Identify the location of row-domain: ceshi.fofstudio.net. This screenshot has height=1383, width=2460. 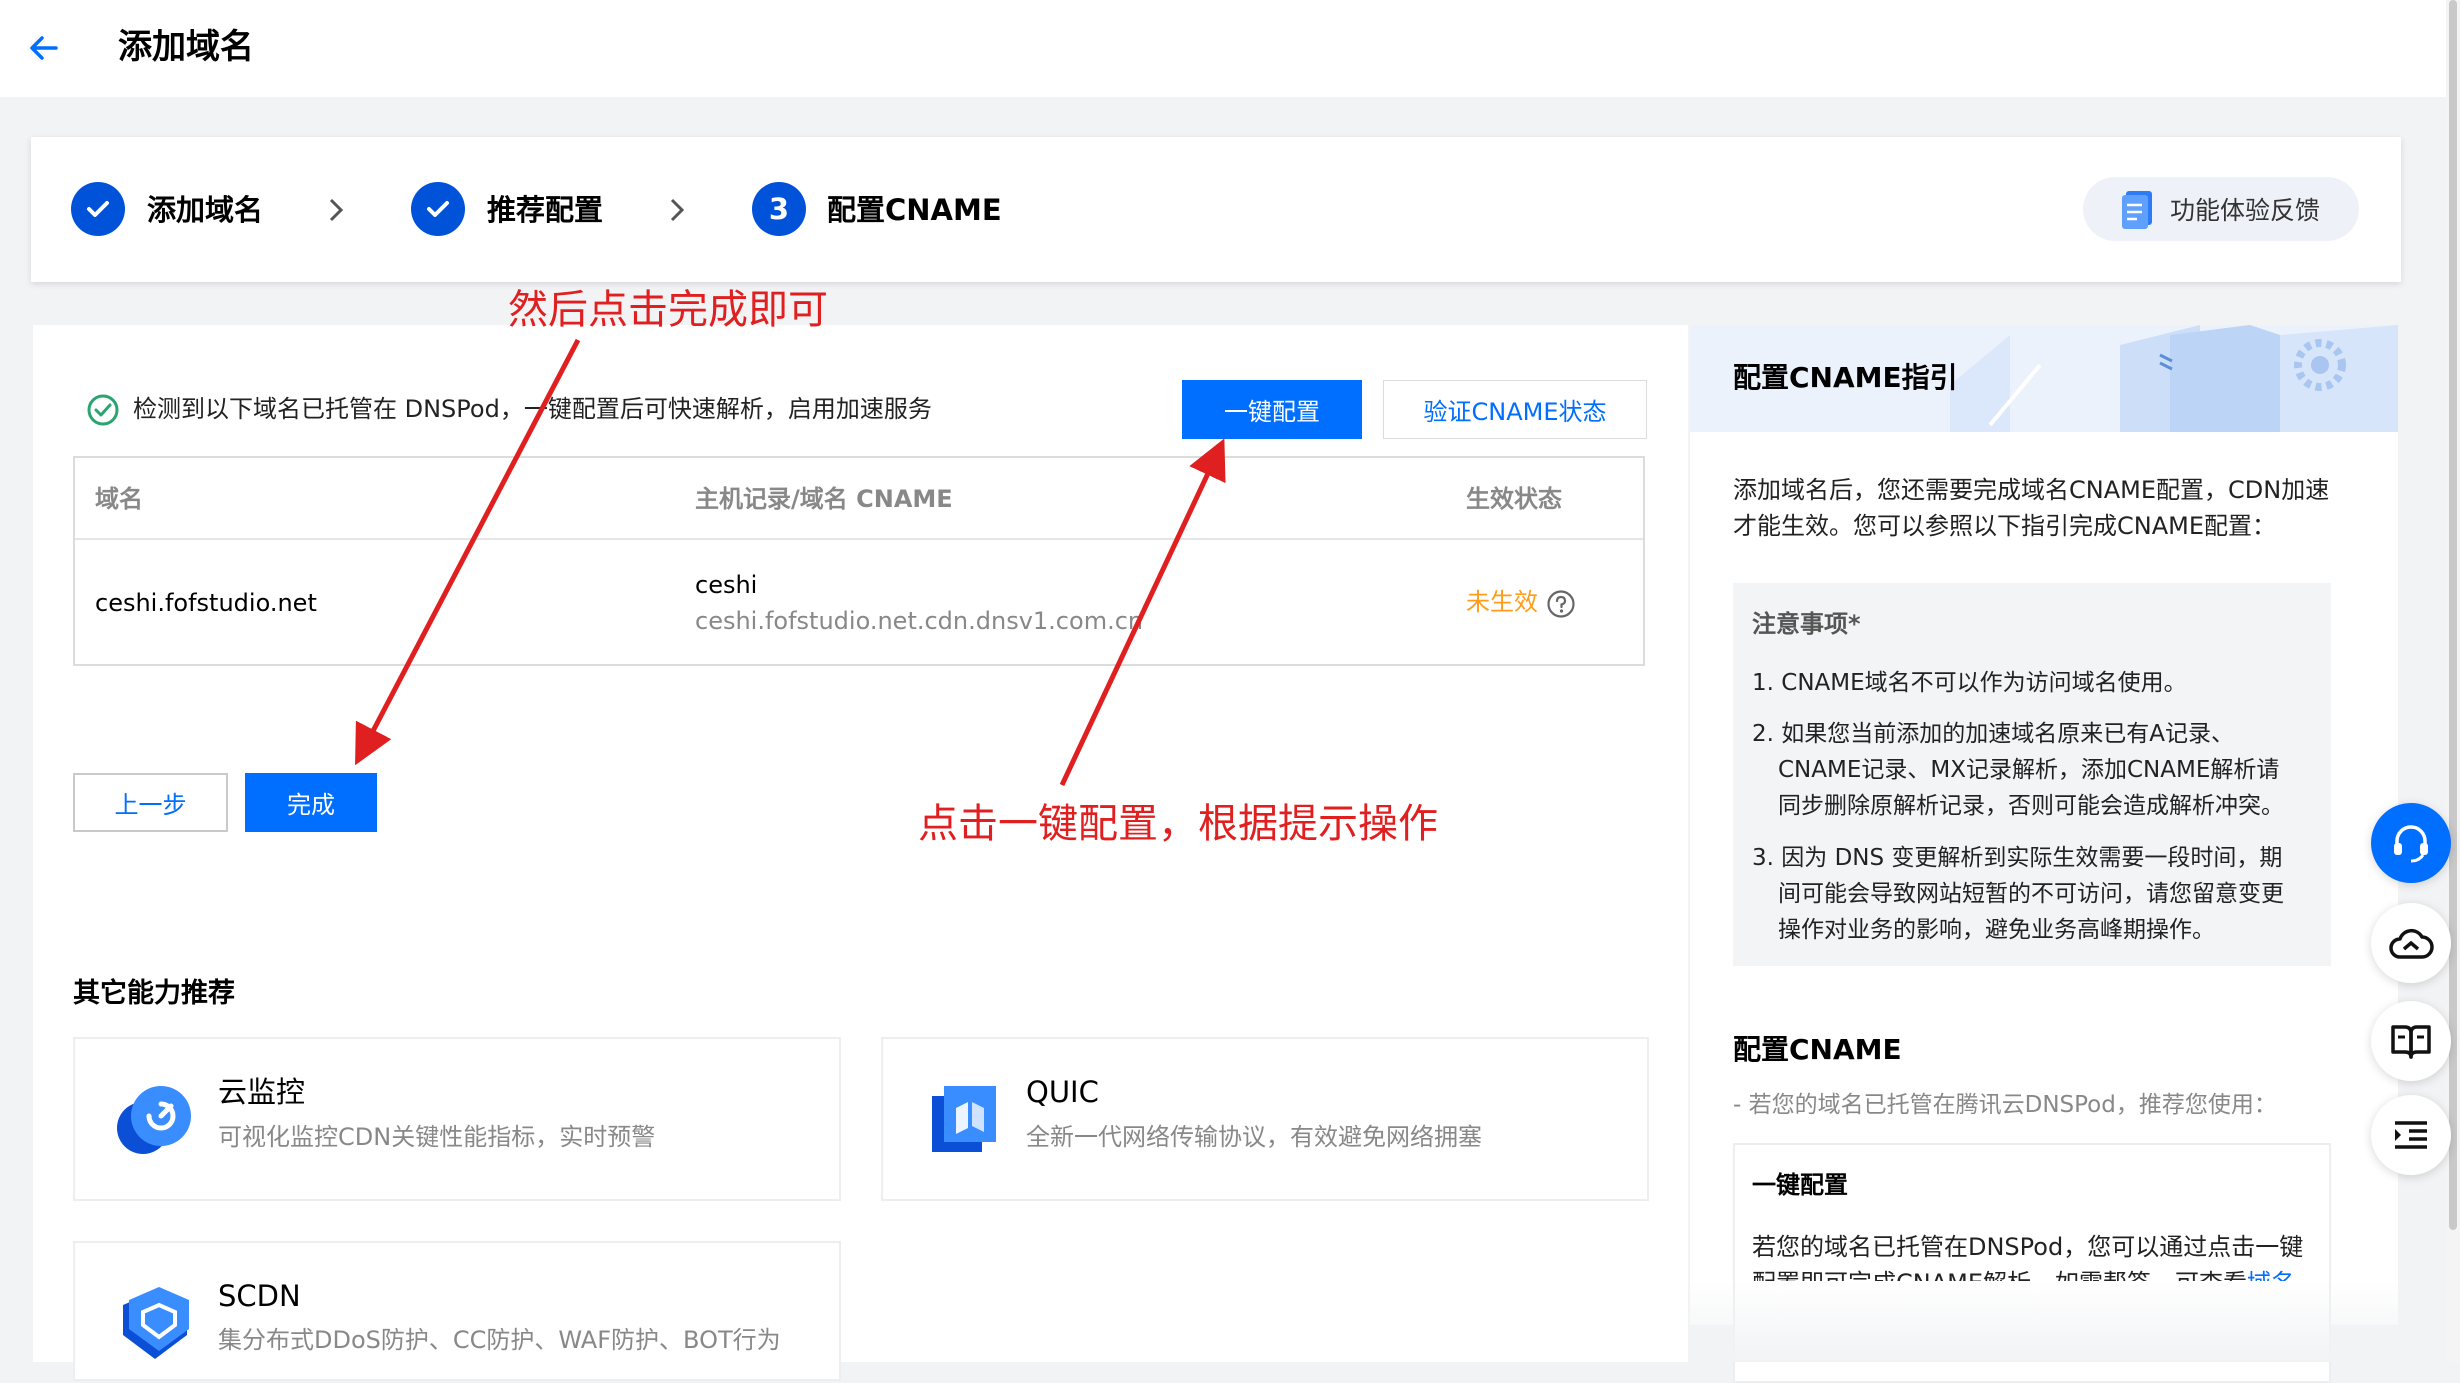
(206, 603).